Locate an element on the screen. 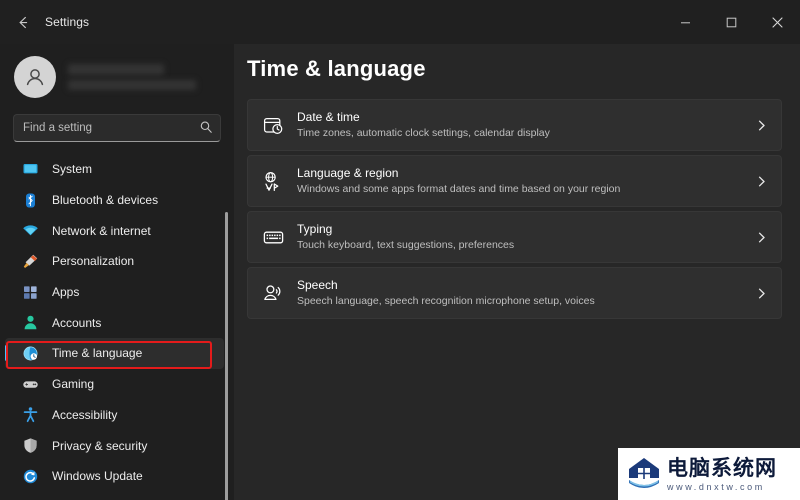 This screenshot has height=500, width=800. card-title: Speech is located at coordinates (317, 285).